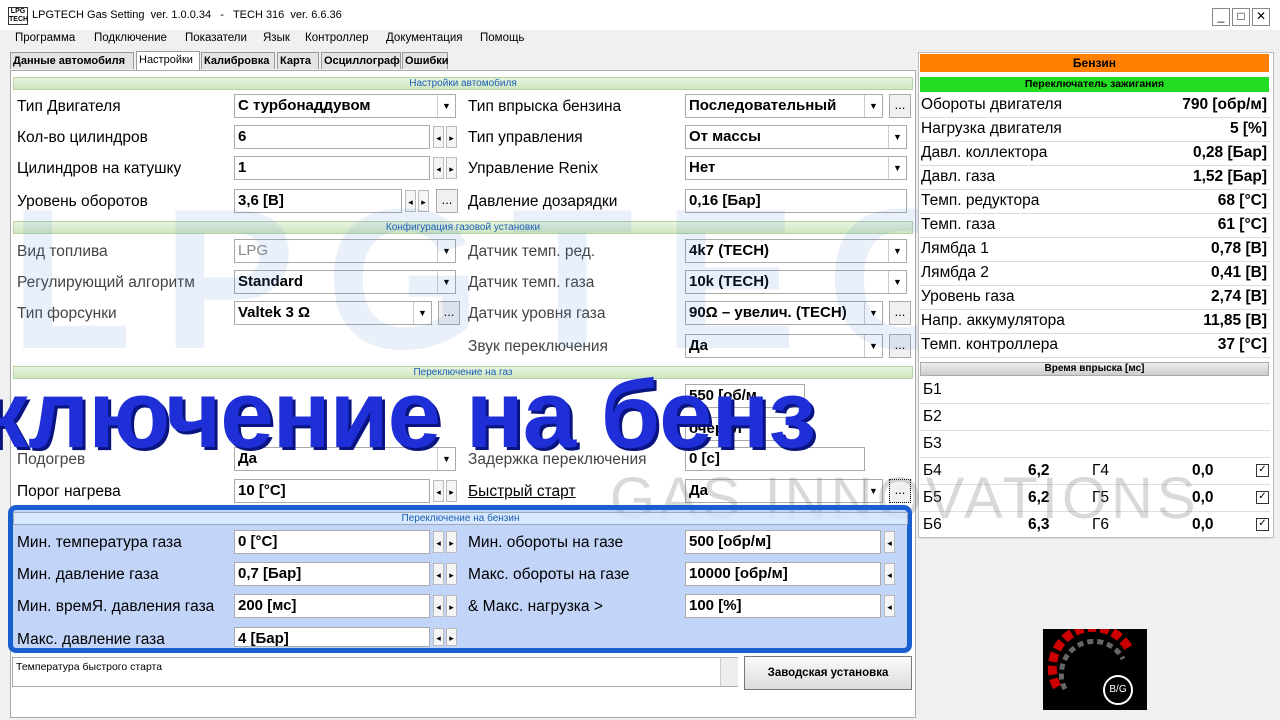  Describe the element at coordinates (1229, 152) in the screenshot. I see `reading-value: 0,28 [Бар]` at that location.